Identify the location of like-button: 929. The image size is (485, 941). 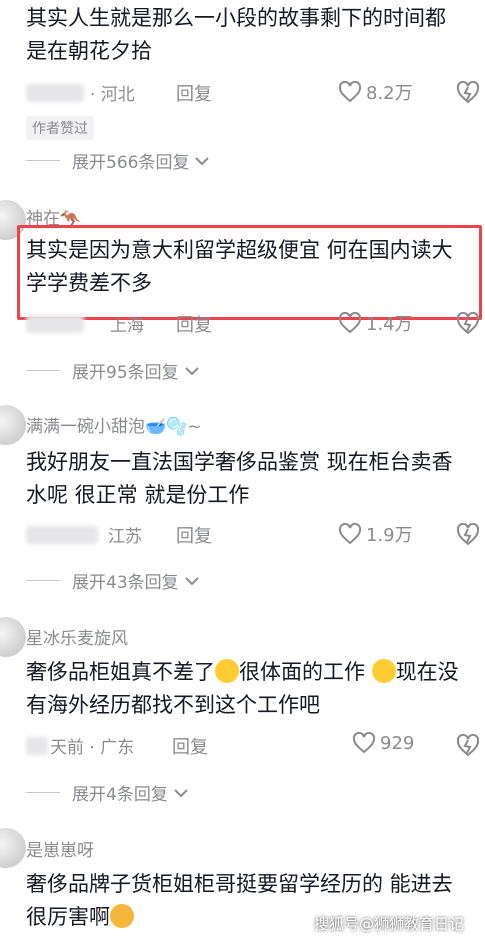
(383, 743).